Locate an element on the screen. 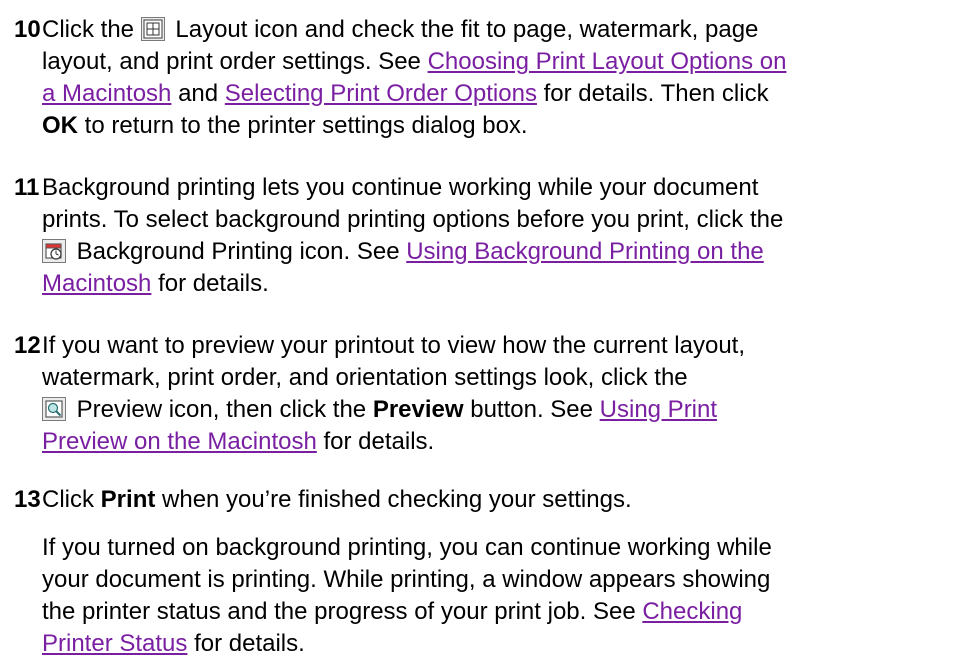  step-text: for details. Then click is located at coordinates (656, 93).